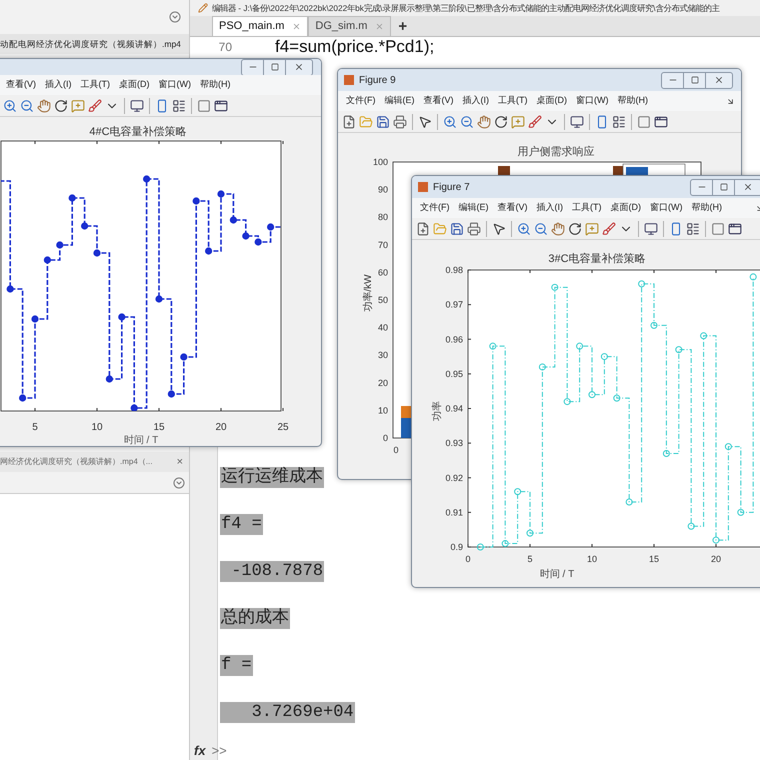  I want to click on plot-title: 4#C电容量补偿策略, so click(138, 132).